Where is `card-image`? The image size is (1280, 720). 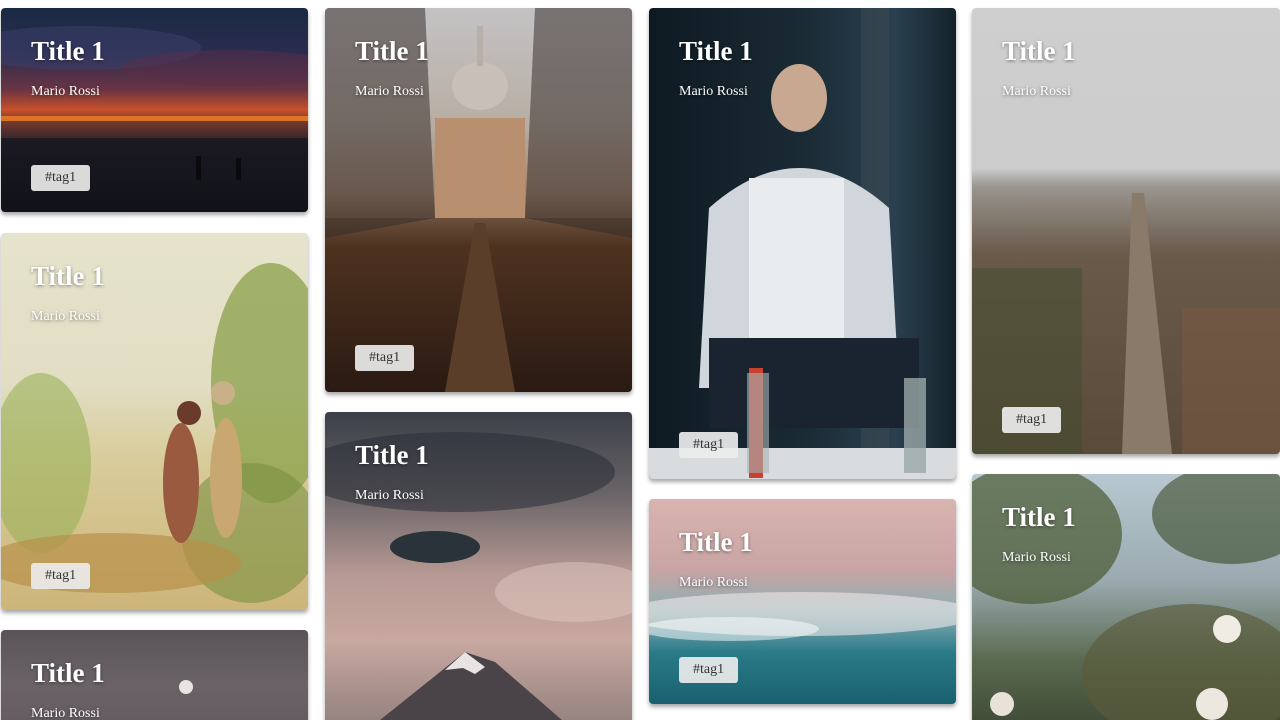 card-image is located at coordinates (1126, 231).